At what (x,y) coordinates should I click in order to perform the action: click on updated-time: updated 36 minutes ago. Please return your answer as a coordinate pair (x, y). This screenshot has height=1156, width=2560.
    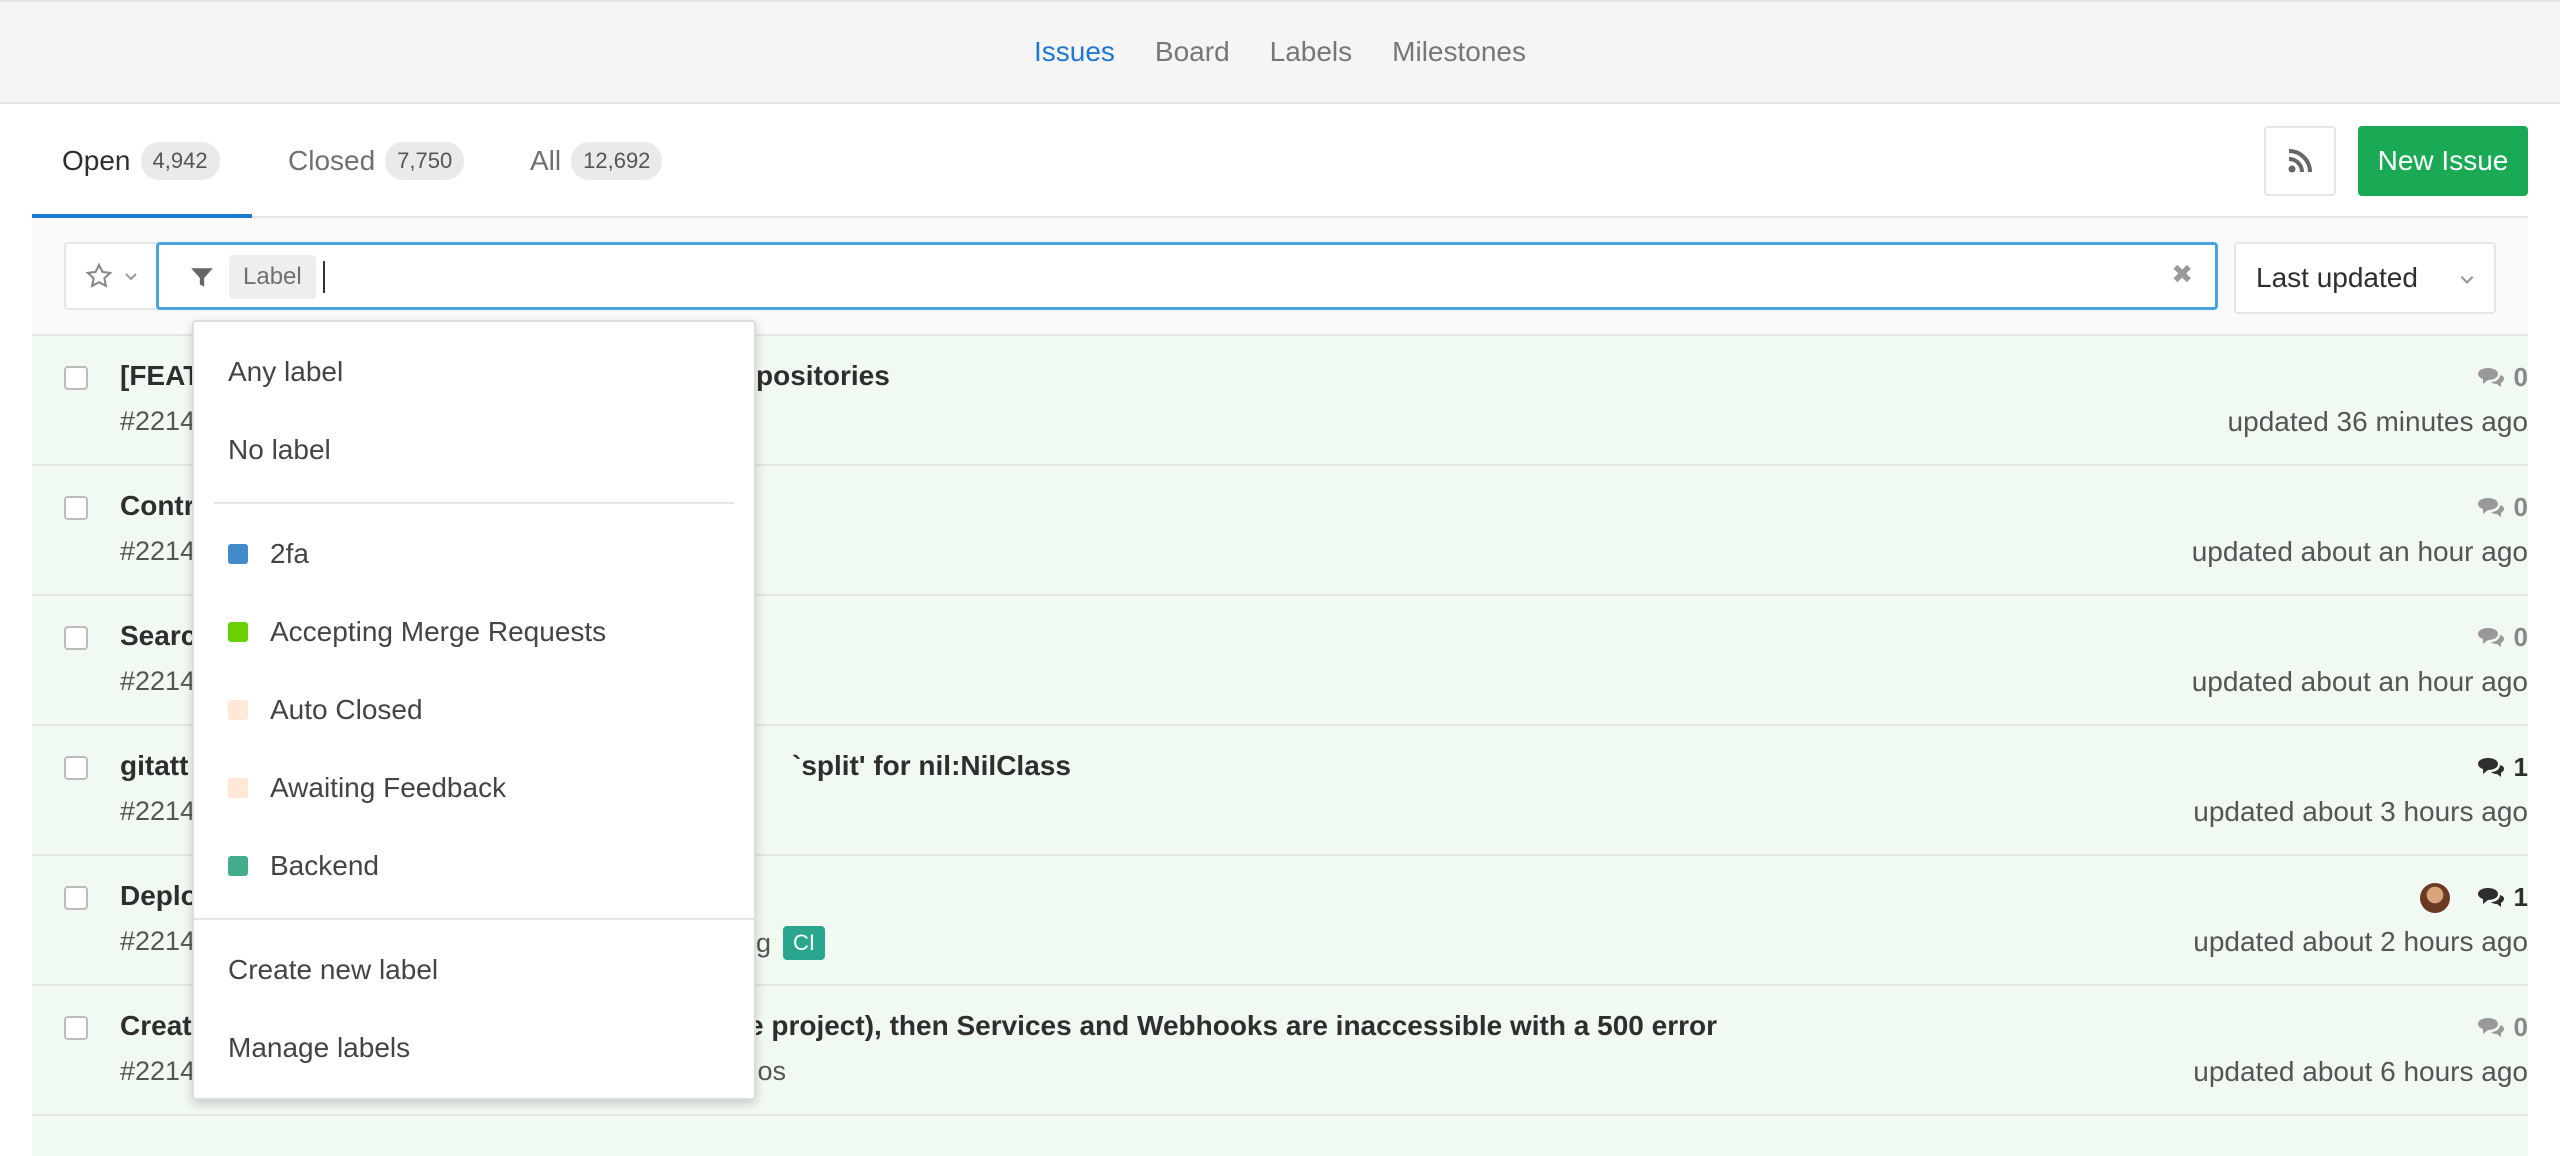
    Looking at the image, I should click on (2377, 421).